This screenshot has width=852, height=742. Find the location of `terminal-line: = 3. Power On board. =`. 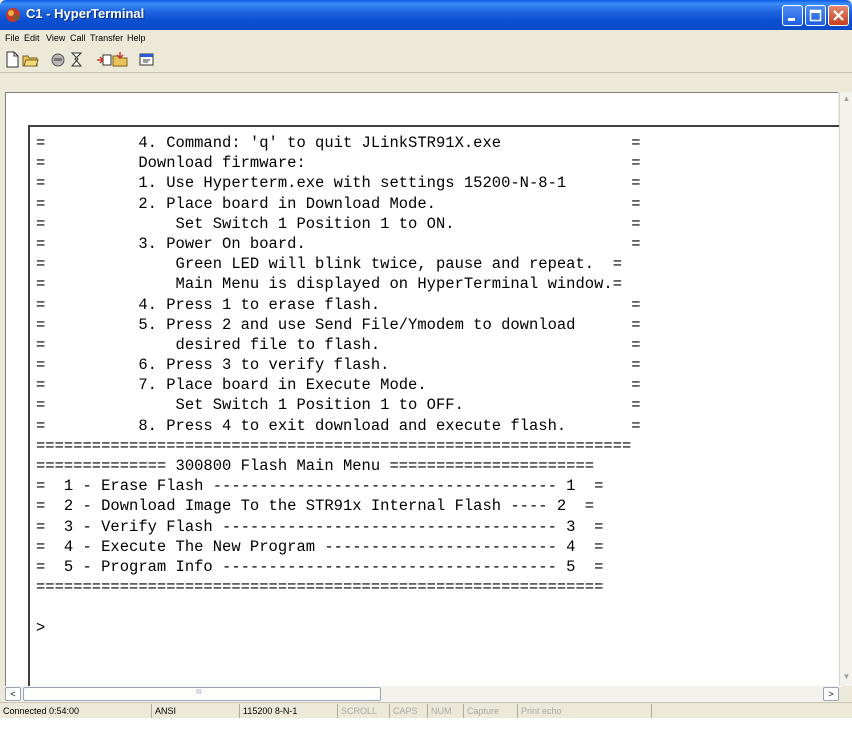

terminal-line: = 3. Power On board. = is located at coordinates (338, 243).